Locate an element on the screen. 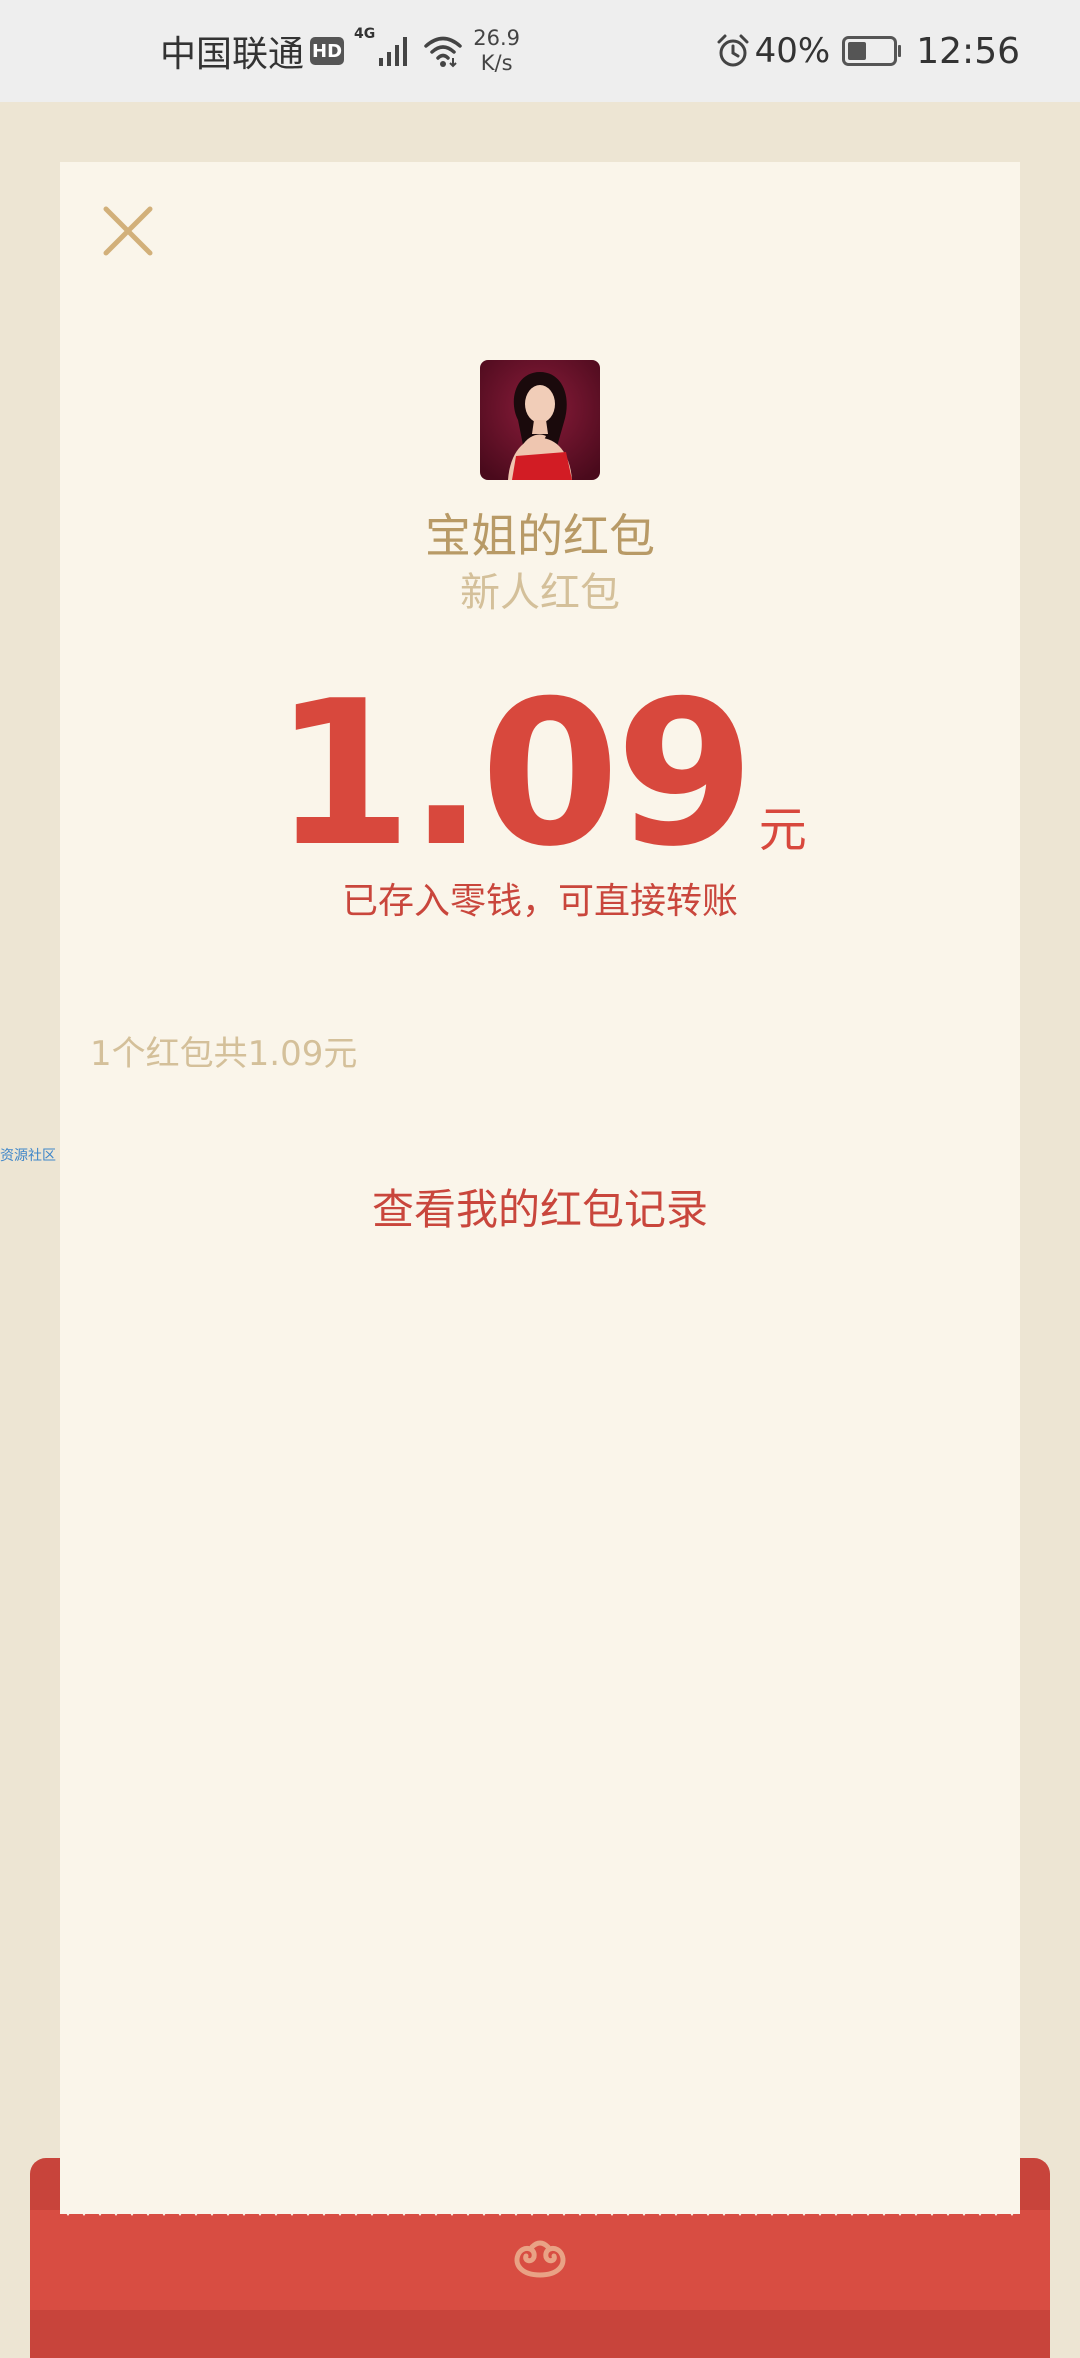 This screenshot has height=2358, width=1080. speed-unit: K/s is located at coordinates (496, 63).